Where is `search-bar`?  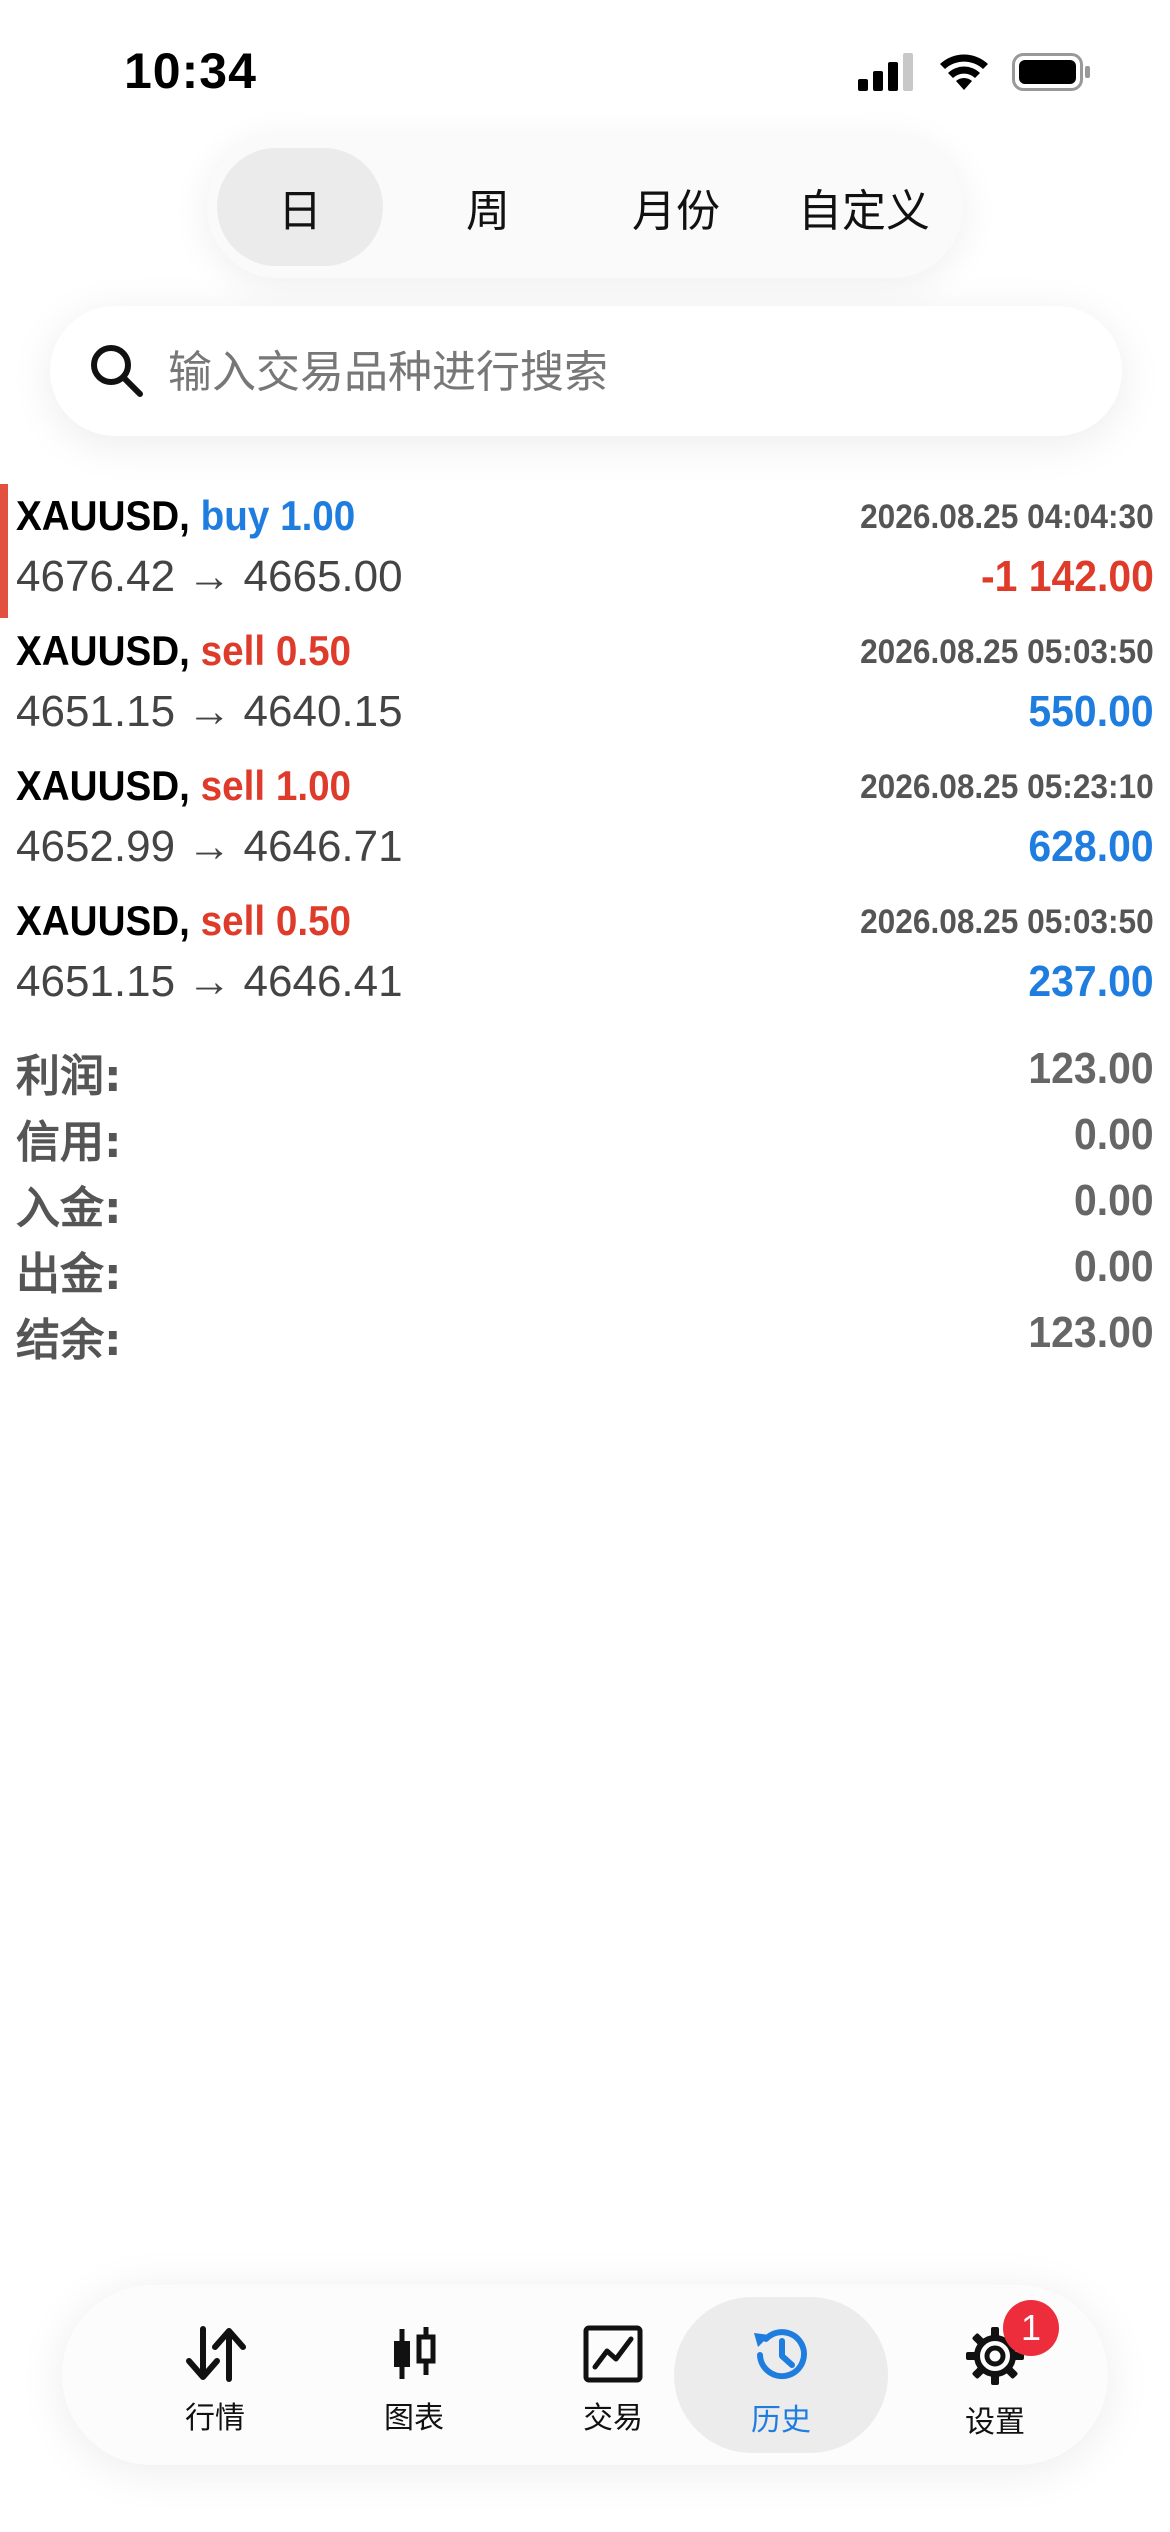 search-bar is located at coordinates (586, 371).